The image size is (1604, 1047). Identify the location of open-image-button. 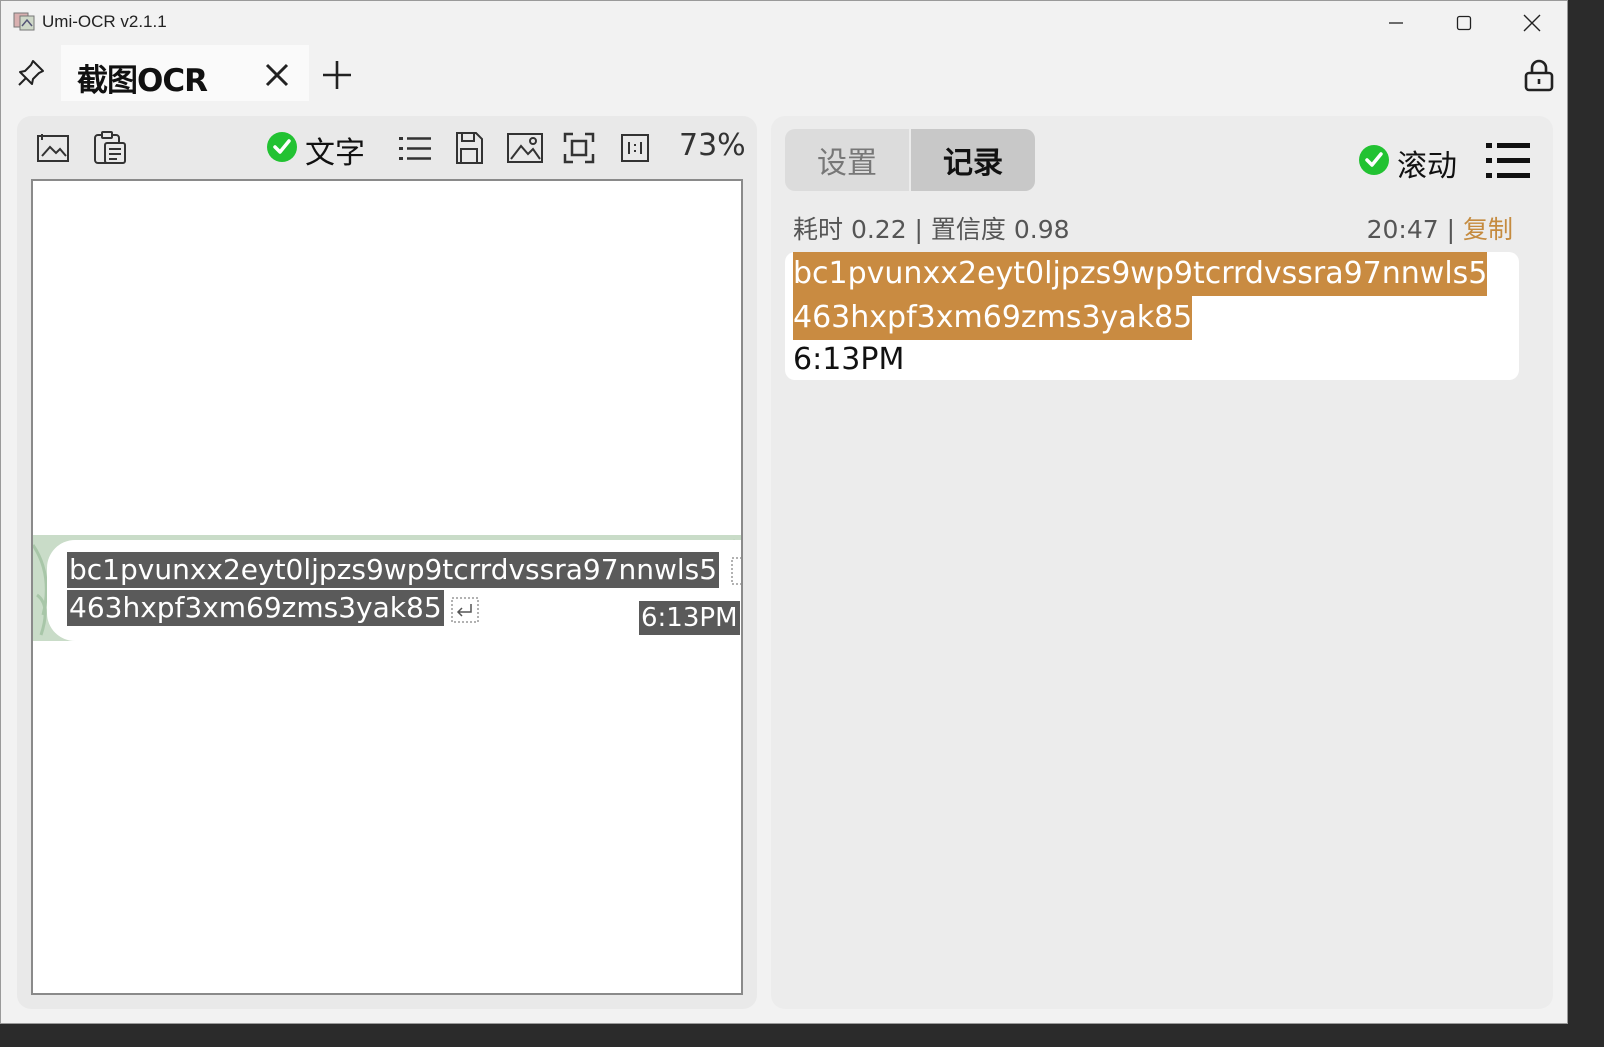
(53, 148).